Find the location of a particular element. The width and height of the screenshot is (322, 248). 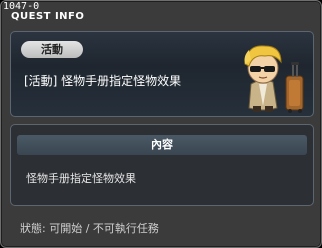

npc-traveler-icon is located at coordinates (274, 79).